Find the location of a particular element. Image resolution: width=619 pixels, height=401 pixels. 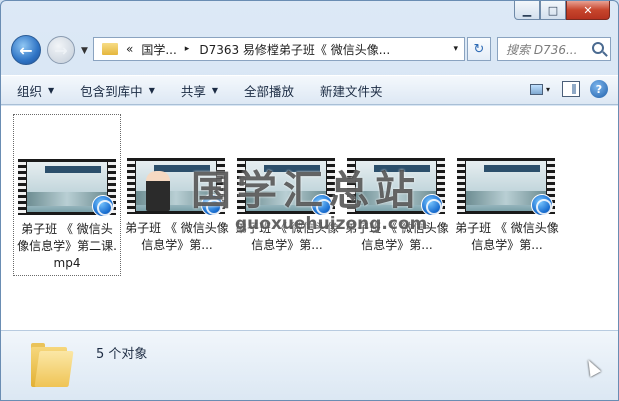

recent-pages-dropdown: ▼ is located at coordinates (84, 51).